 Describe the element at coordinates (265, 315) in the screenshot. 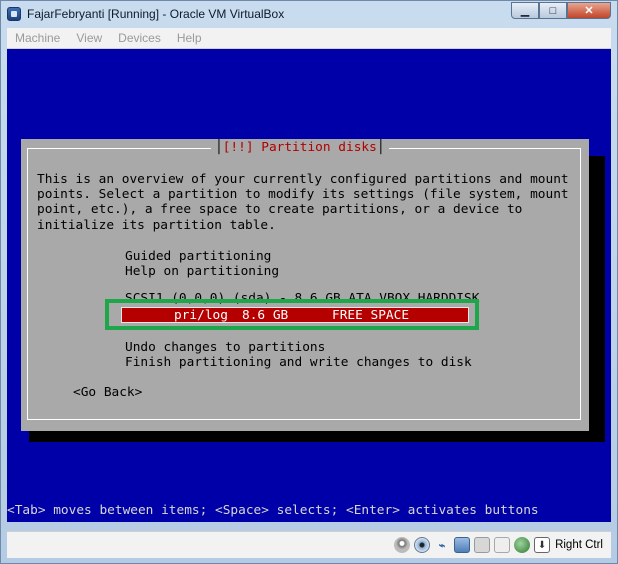

I see `partition-size: 8.6 GB` at that location.